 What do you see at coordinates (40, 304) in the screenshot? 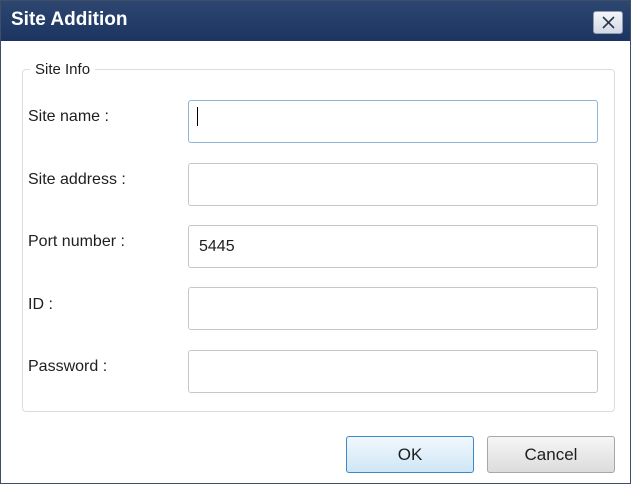
I see `id-label: ID :` at bounding box center [40, 304].